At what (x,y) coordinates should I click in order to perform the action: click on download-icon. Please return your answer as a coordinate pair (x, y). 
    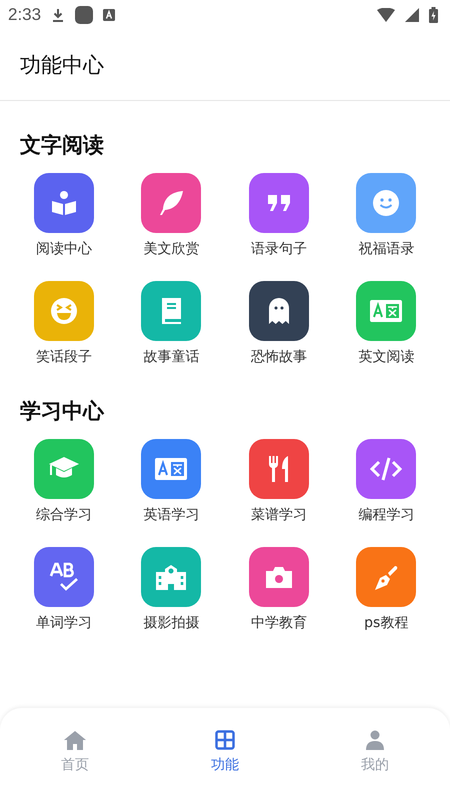
    Looking at the image, I should click on (58, 15).